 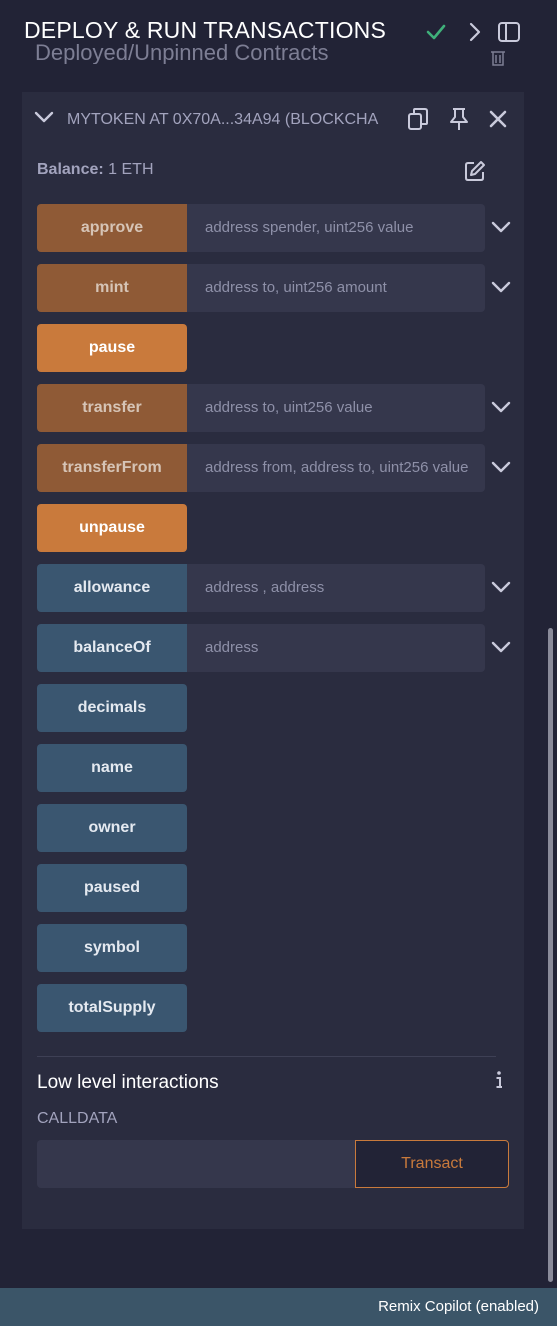 I want to click on name-button: name, so click(x=112, y=768).